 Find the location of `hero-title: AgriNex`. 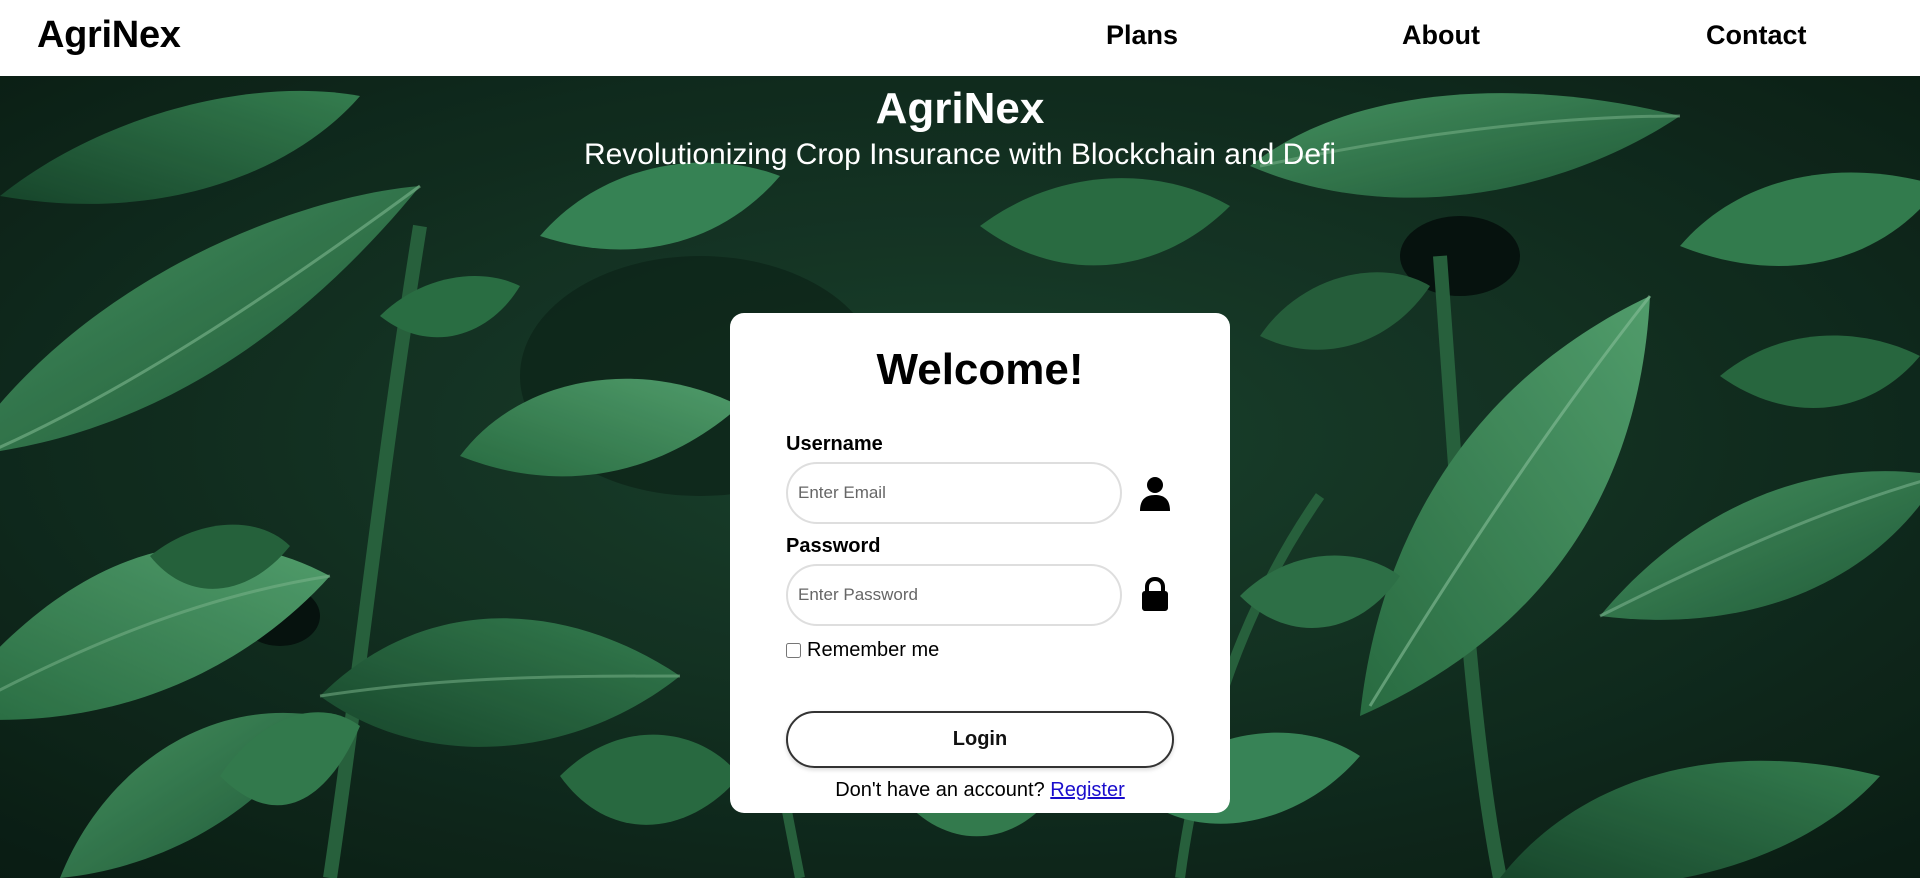

hero-title: AgriNex is located at coordinates (960, 108).